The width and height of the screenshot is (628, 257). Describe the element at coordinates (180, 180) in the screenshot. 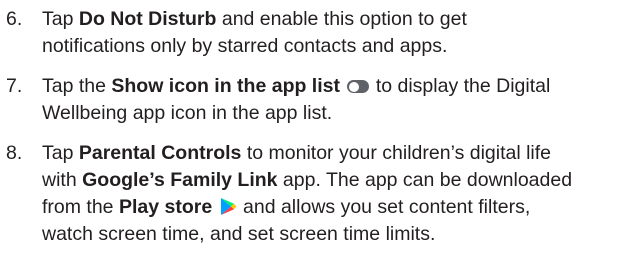

I see `family-link-label: Google’s Family Link` at that location.